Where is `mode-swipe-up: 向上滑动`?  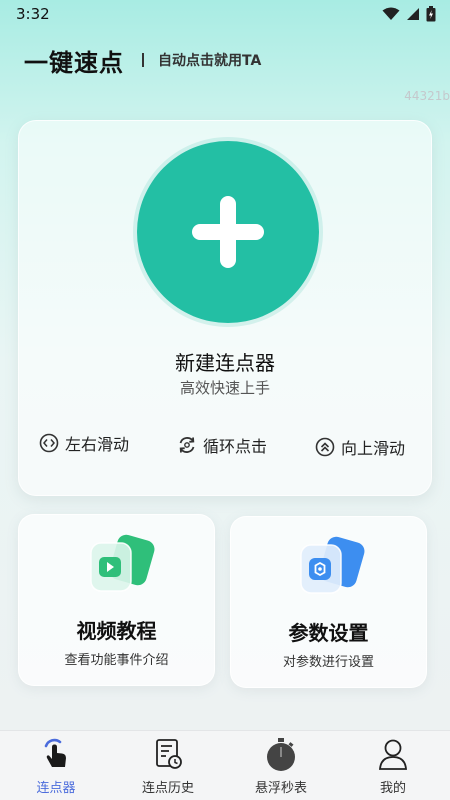
mode-swipe-up: 向上滑动 is located at coordinates (360, 447).